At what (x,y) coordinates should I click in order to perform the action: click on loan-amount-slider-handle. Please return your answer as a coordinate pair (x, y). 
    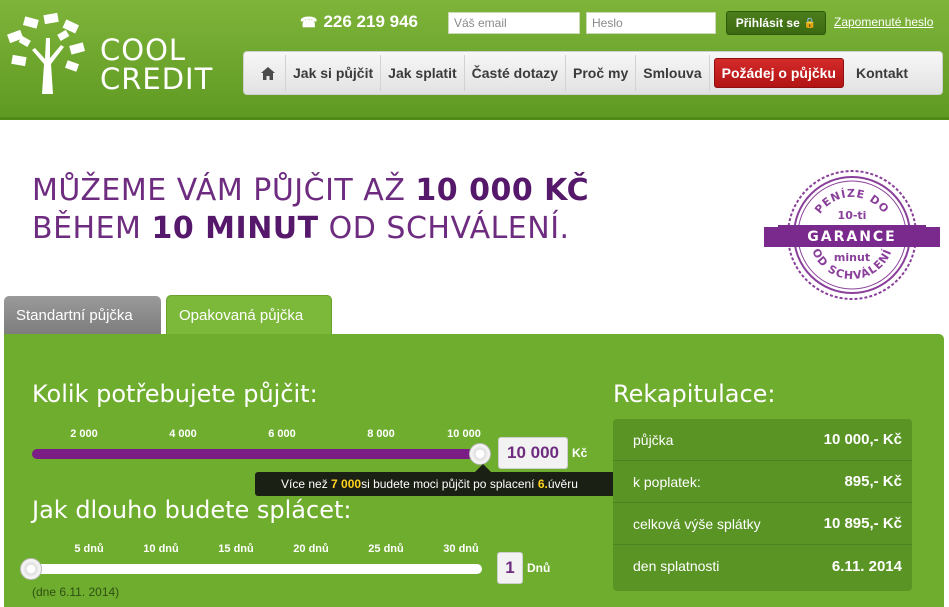
    Looking at the image, I should click on (480, 454).